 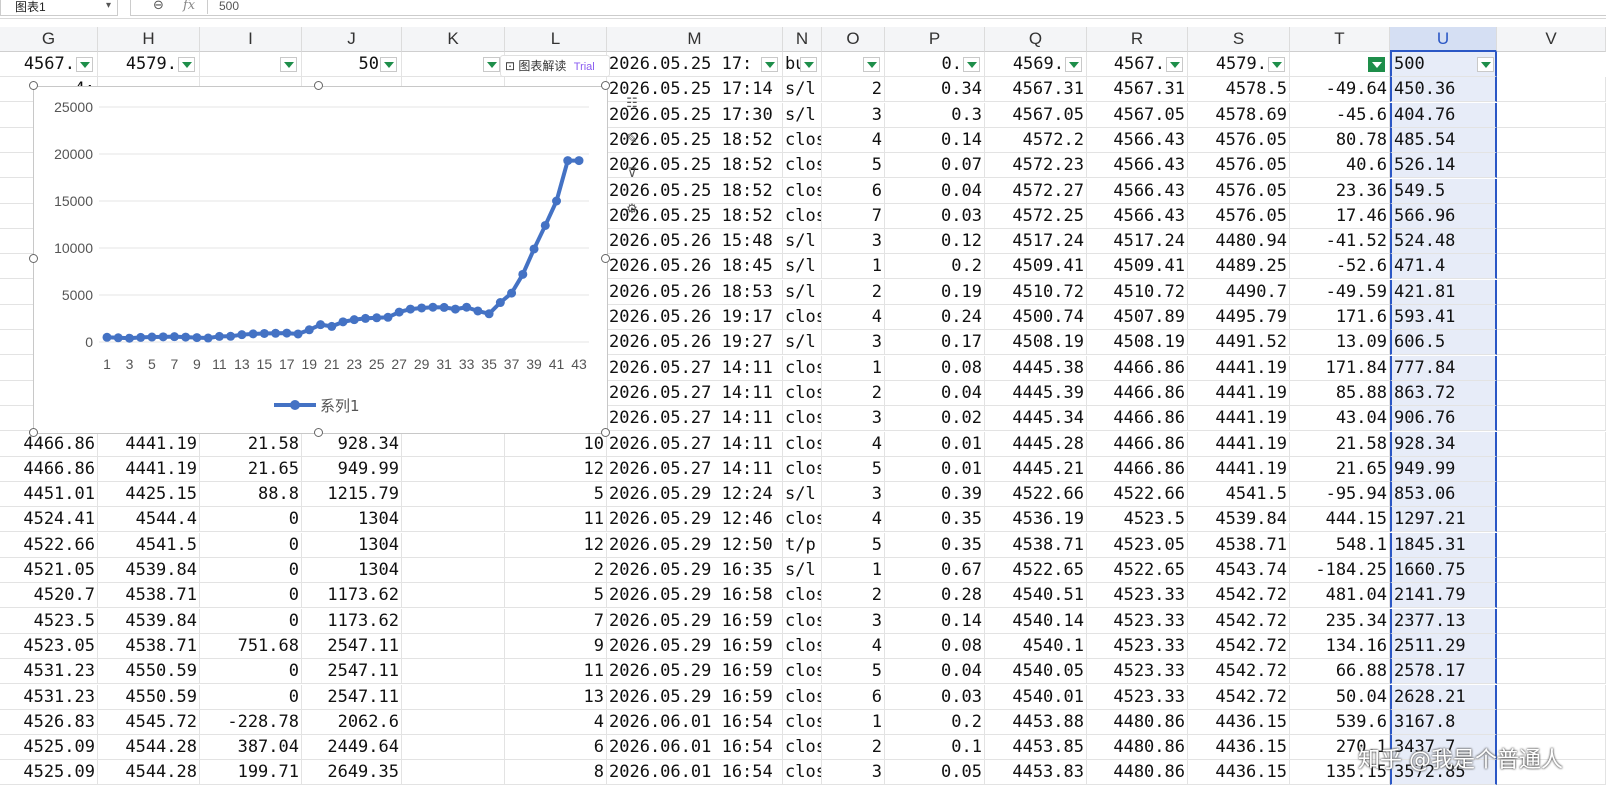 I want to click on cell-s: 4543.74, so click(x=1239, y=570).